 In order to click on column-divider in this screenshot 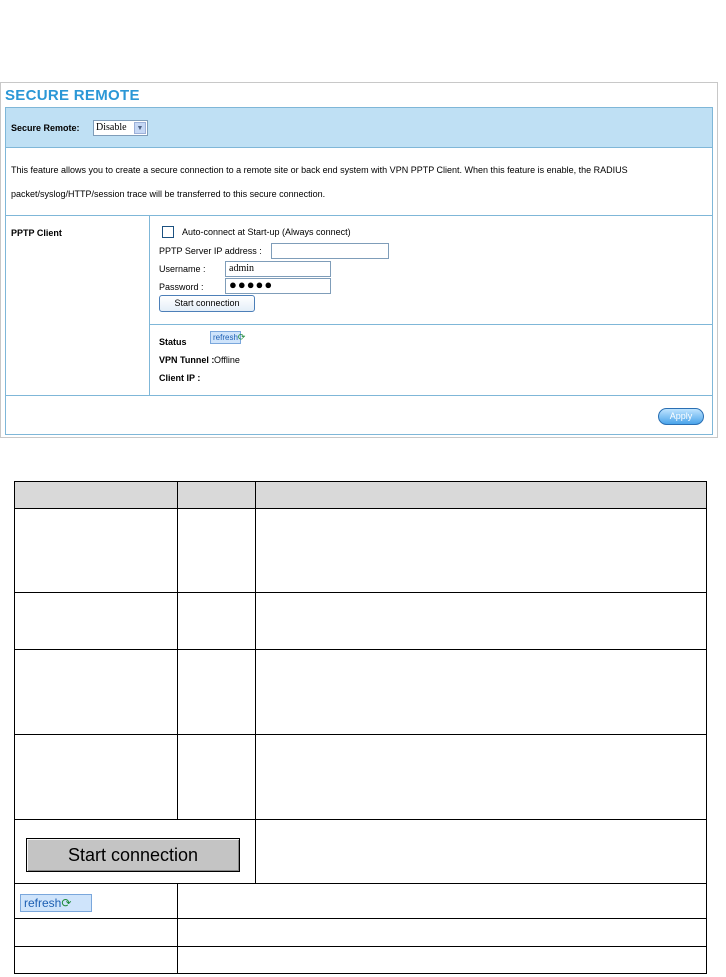, I will do `click(149, 305)`.